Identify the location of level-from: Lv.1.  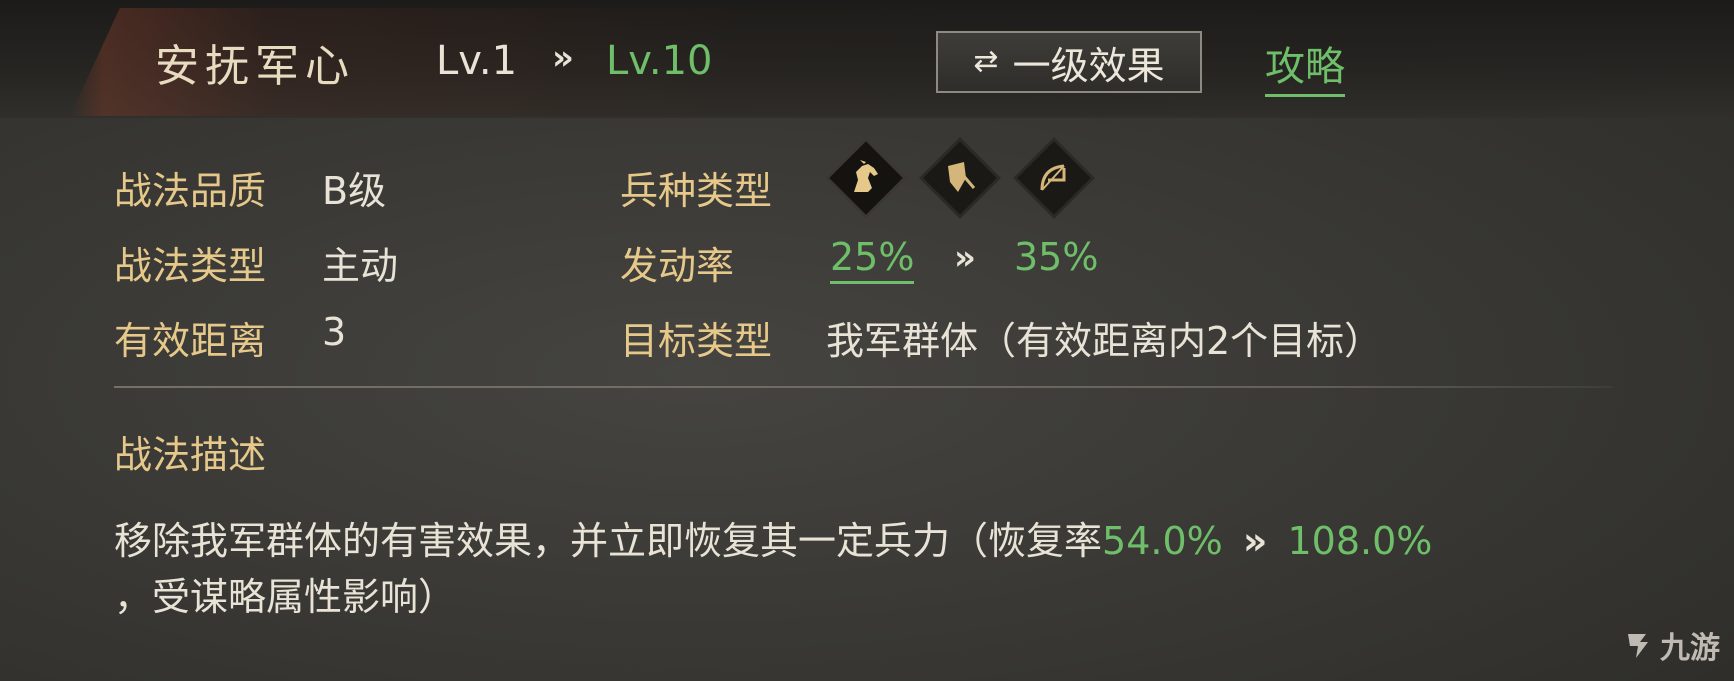
(477, 61).